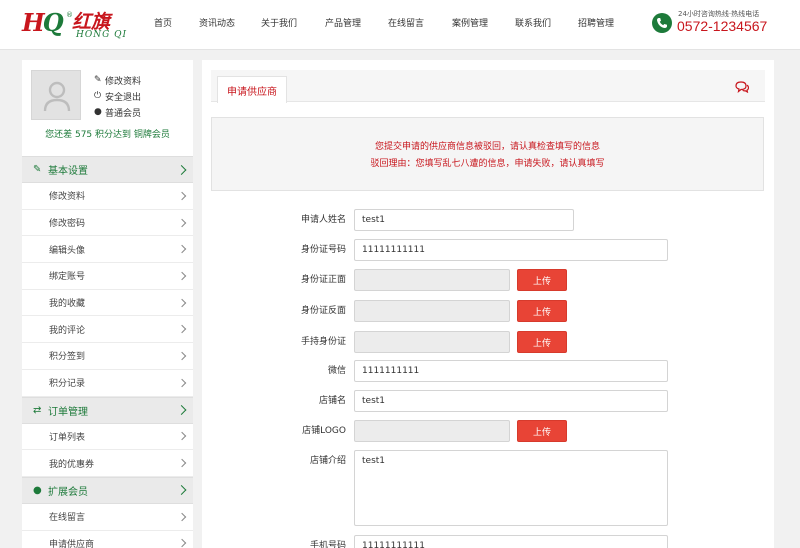  What do you see at coordinates (68, 492) in the screenshot?
I see `section-title: 扩展会员` at bounding box center [68, 492].